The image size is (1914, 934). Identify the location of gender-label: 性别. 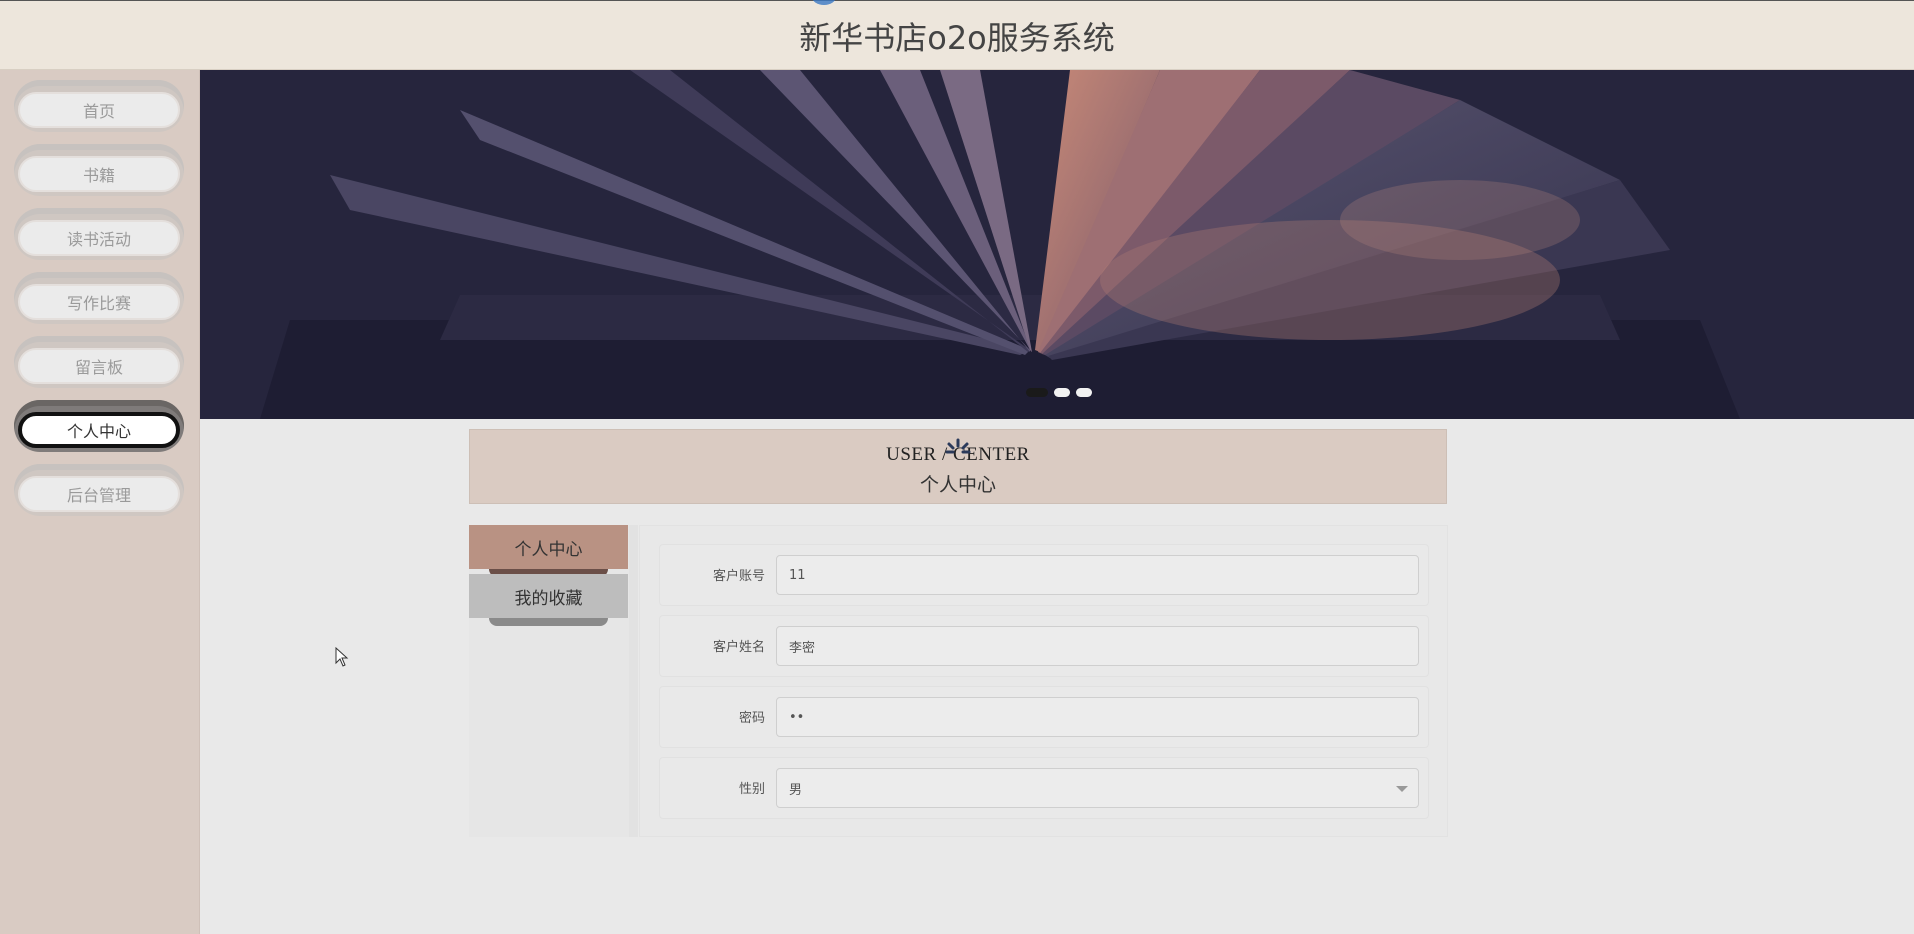
(751, 789).